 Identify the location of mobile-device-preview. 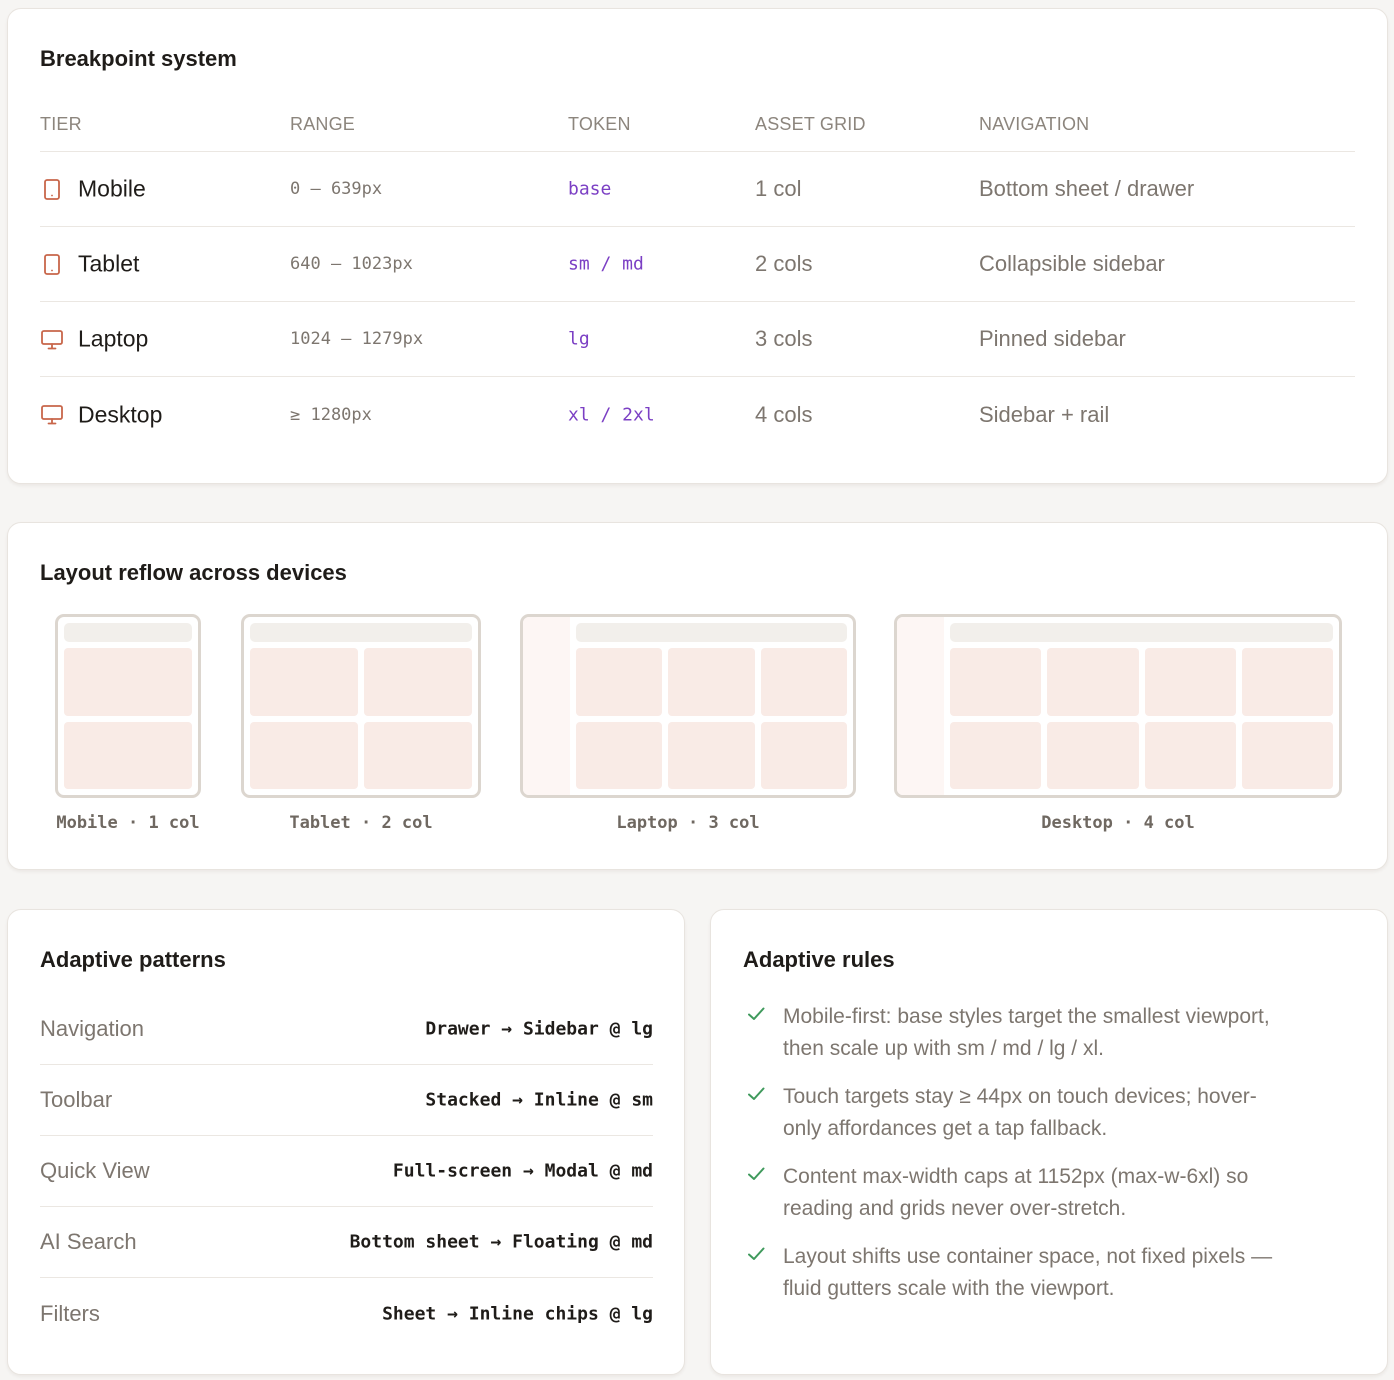
(128, 706).